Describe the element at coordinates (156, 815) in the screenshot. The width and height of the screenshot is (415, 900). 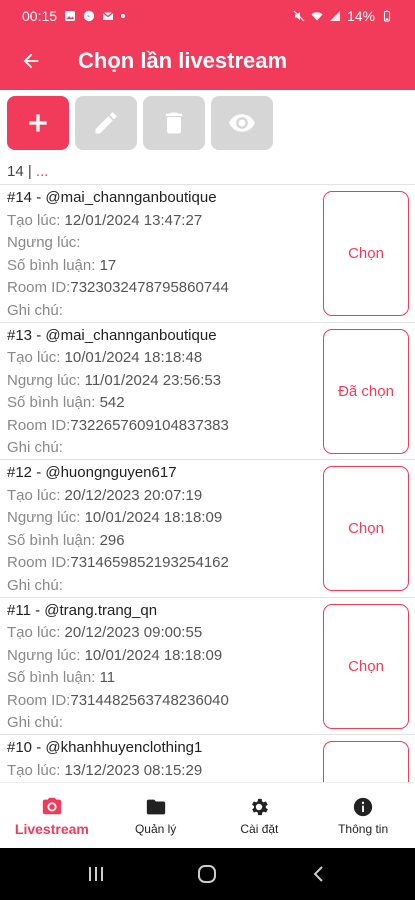
I see `nav-manage: Quản lý` at that location.